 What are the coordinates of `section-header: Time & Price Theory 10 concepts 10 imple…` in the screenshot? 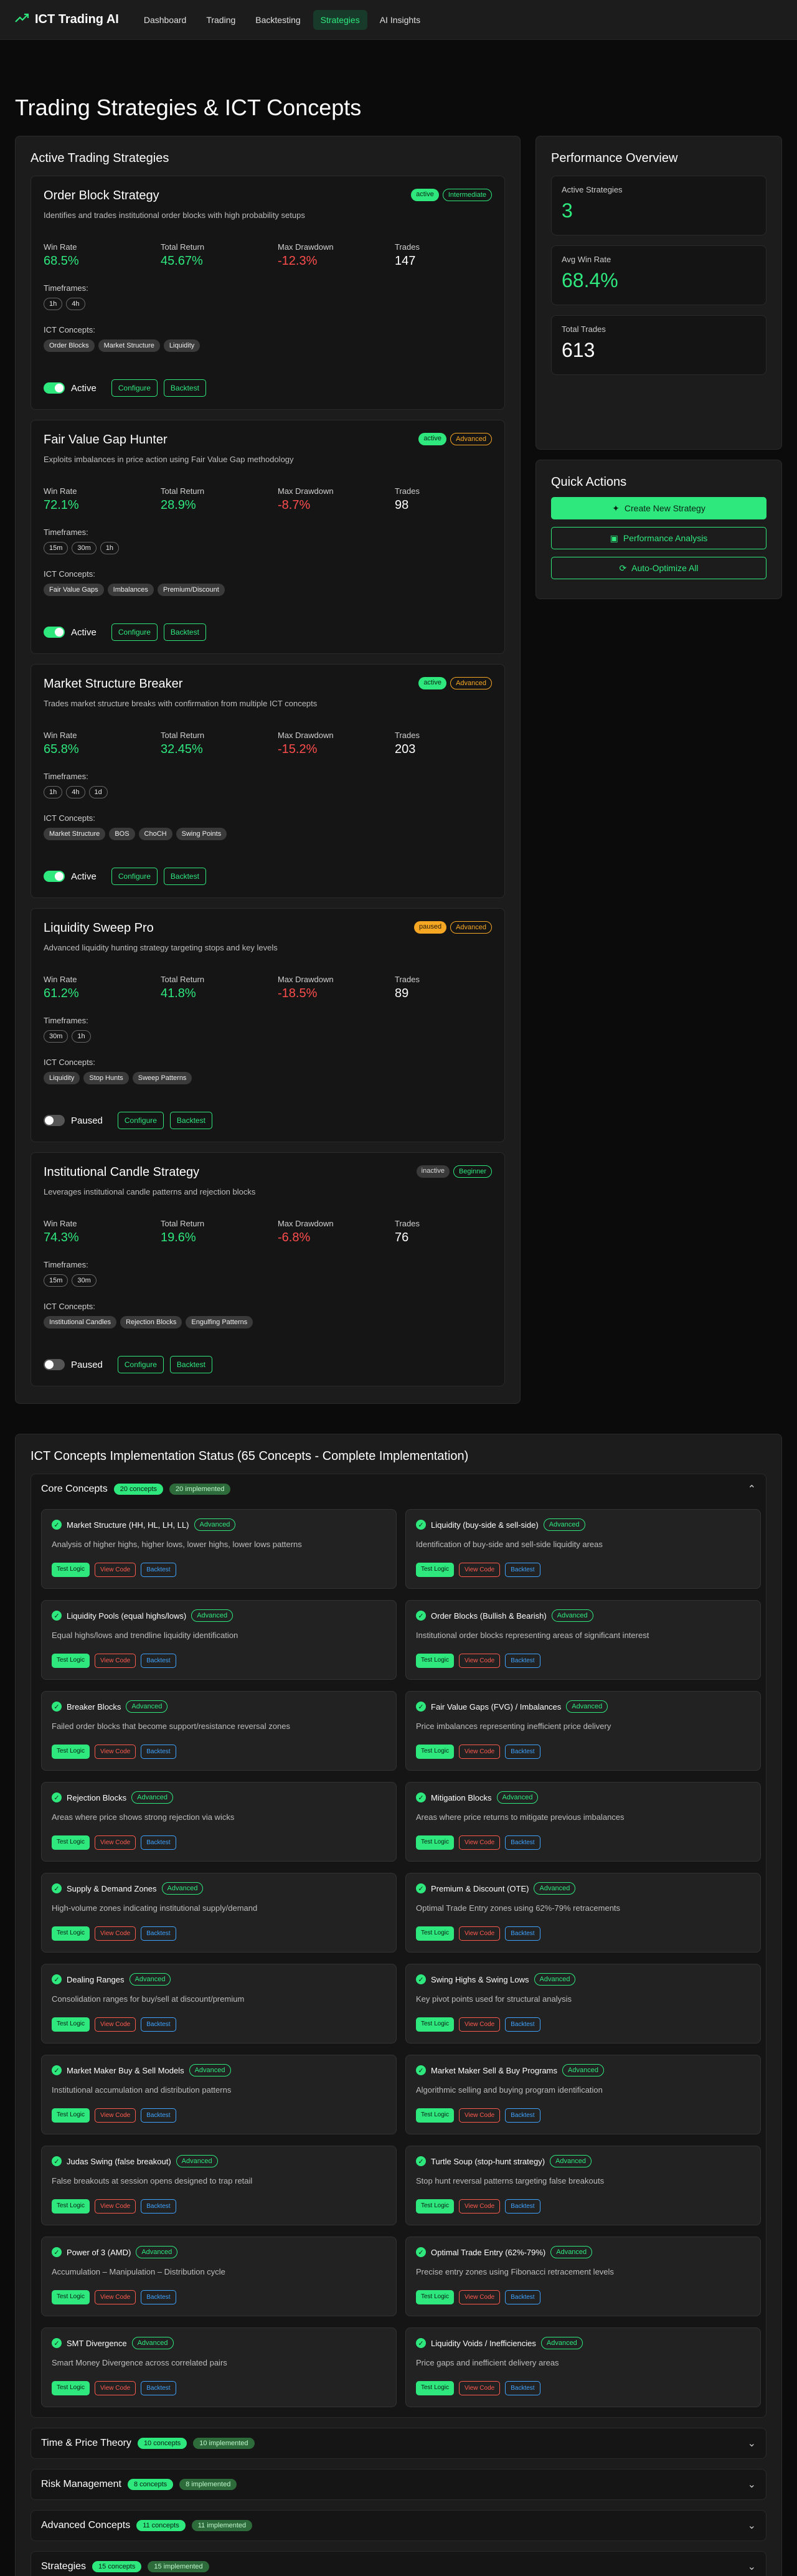 It's located at (398, 2443).